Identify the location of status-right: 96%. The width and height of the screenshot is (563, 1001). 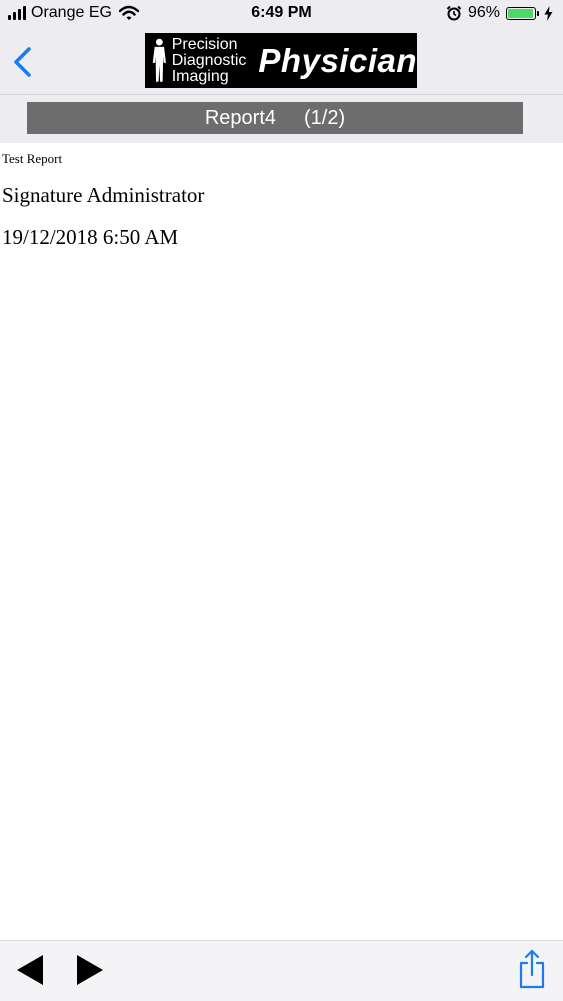
(499, 13).